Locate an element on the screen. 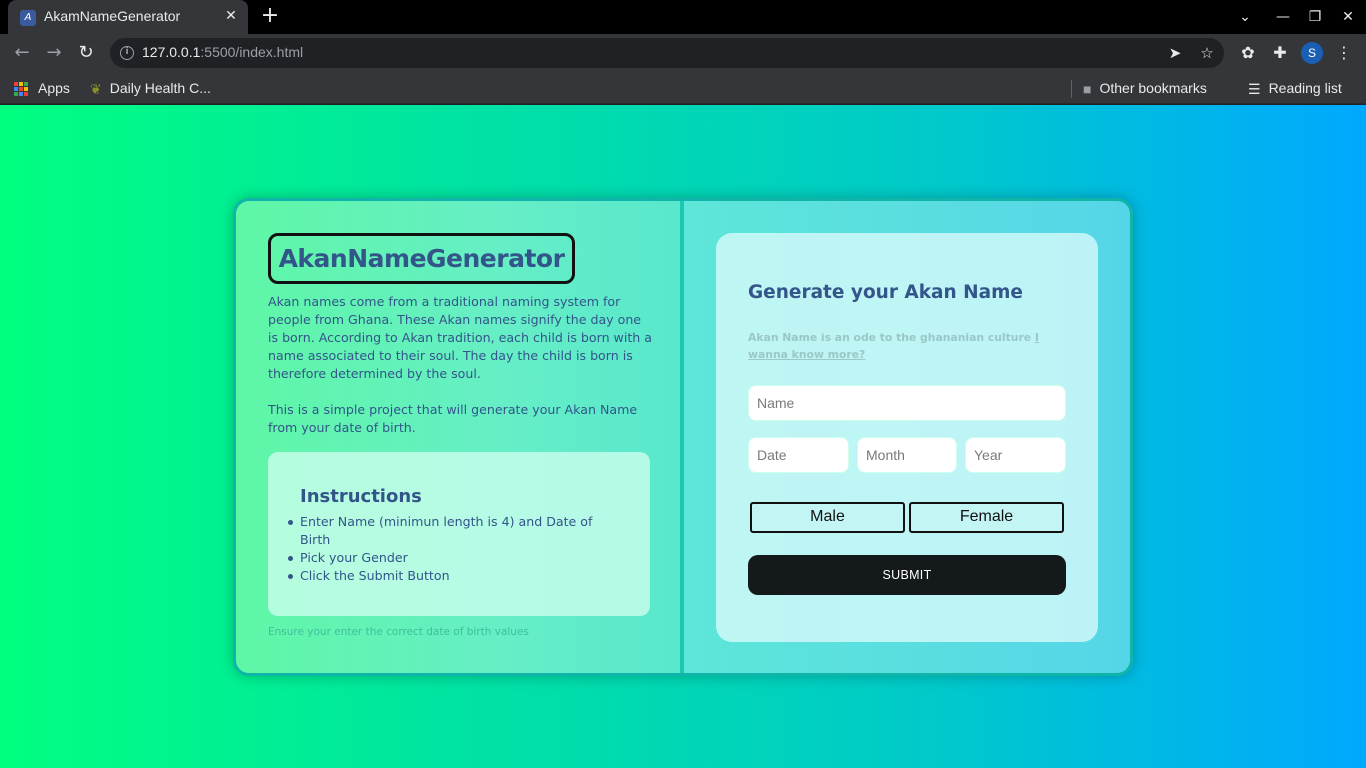 This screenshot has width=1366, height=768. male-button: Male is located at coordinates (827, 517).